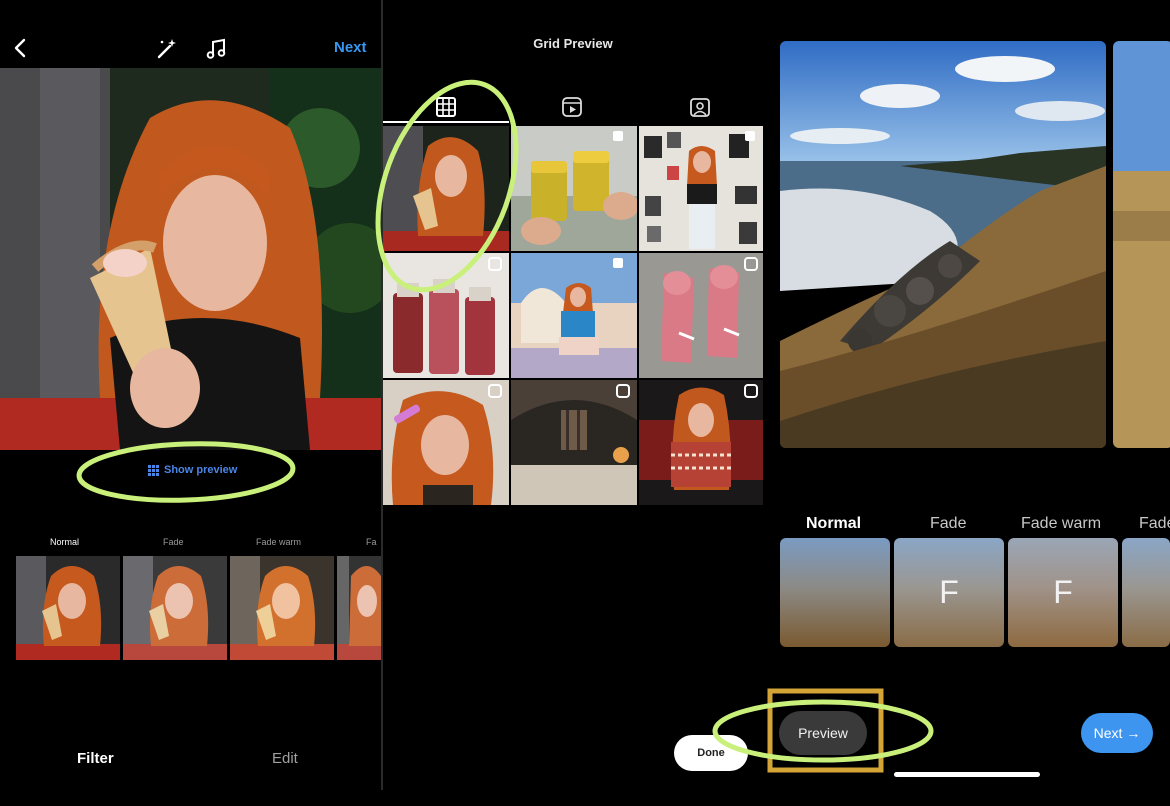  What do you see at coordinates (700, 107) in the screenshot?
I see `tagged-tab-icon` at bounding box center [700, 107].